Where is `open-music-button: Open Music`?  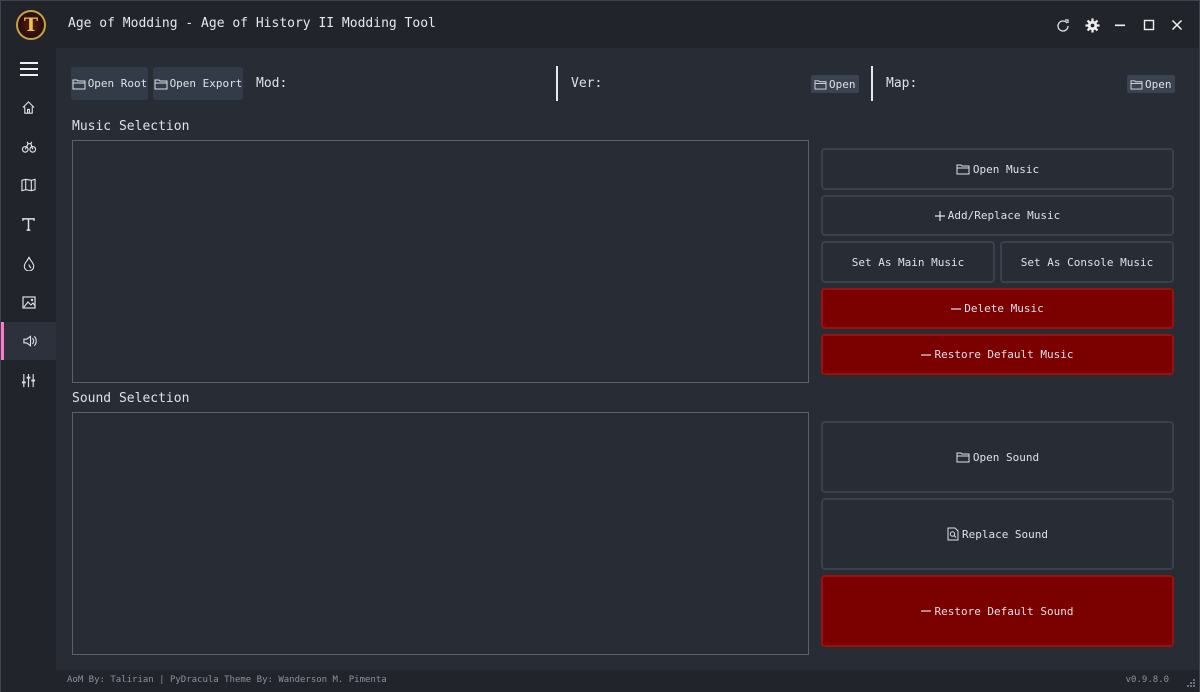 open-music-button: Open Music is located at coordinates (997, 169).